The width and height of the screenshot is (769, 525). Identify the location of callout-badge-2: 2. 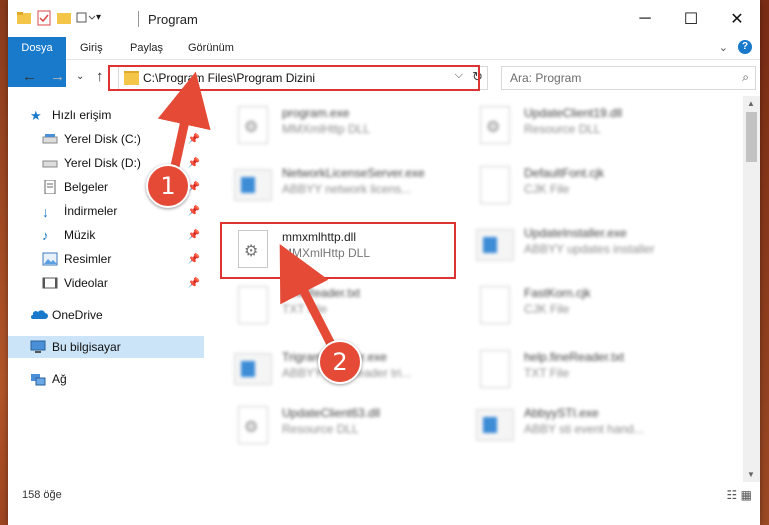
(340, 362).